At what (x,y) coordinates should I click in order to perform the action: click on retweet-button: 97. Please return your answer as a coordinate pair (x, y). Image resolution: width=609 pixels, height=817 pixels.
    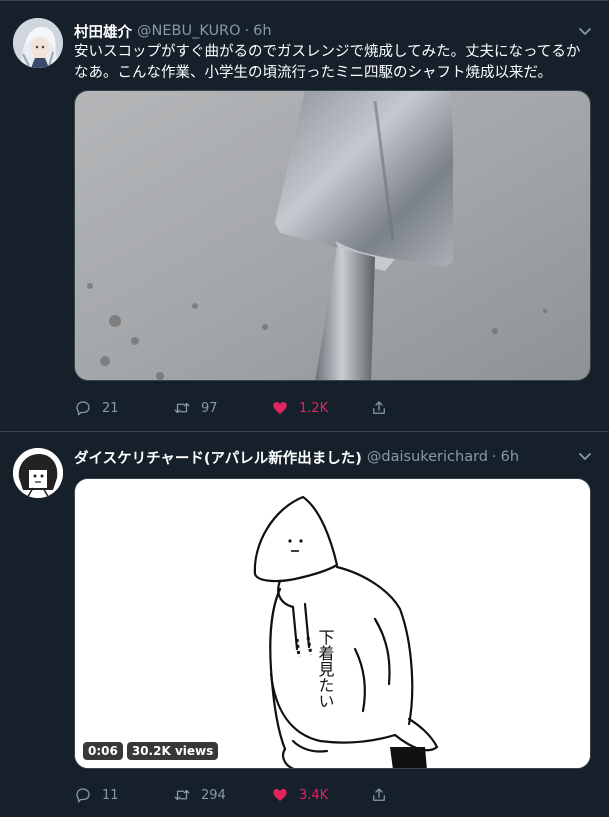
    Looking at the image, I should click on (195, 408).